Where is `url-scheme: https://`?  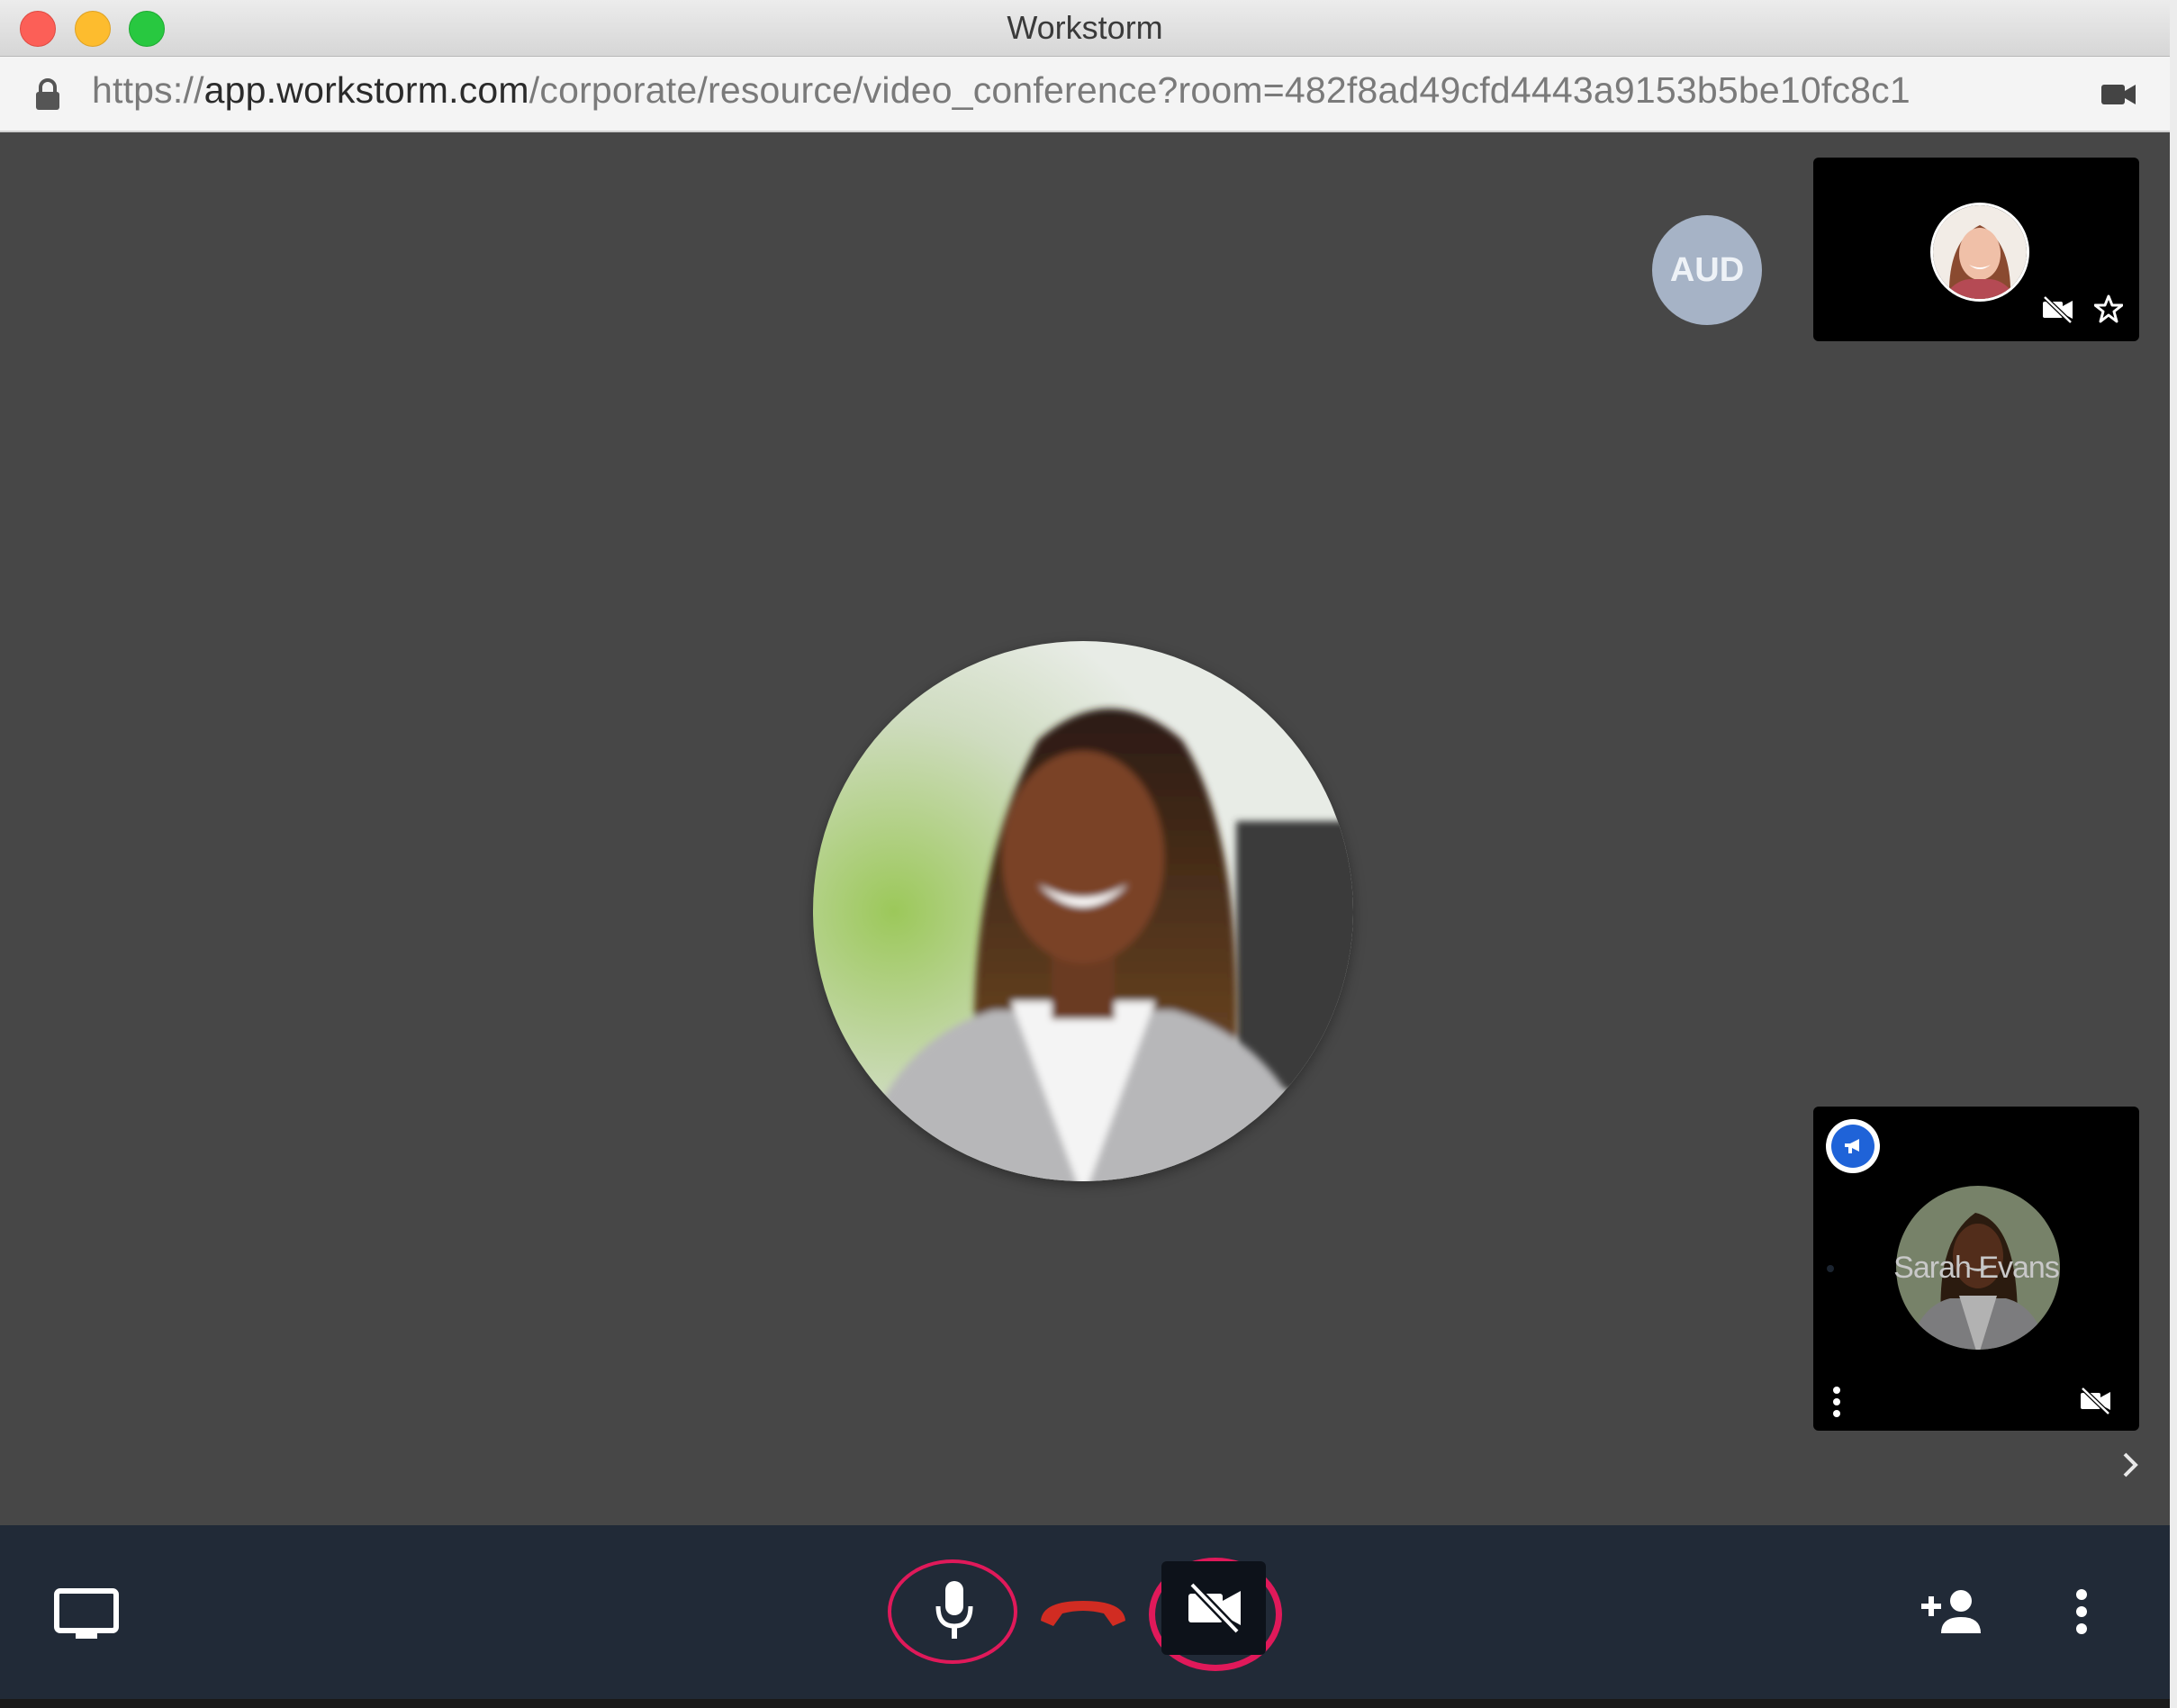 url-scheme: https:// is located at coordinates (148, 90).